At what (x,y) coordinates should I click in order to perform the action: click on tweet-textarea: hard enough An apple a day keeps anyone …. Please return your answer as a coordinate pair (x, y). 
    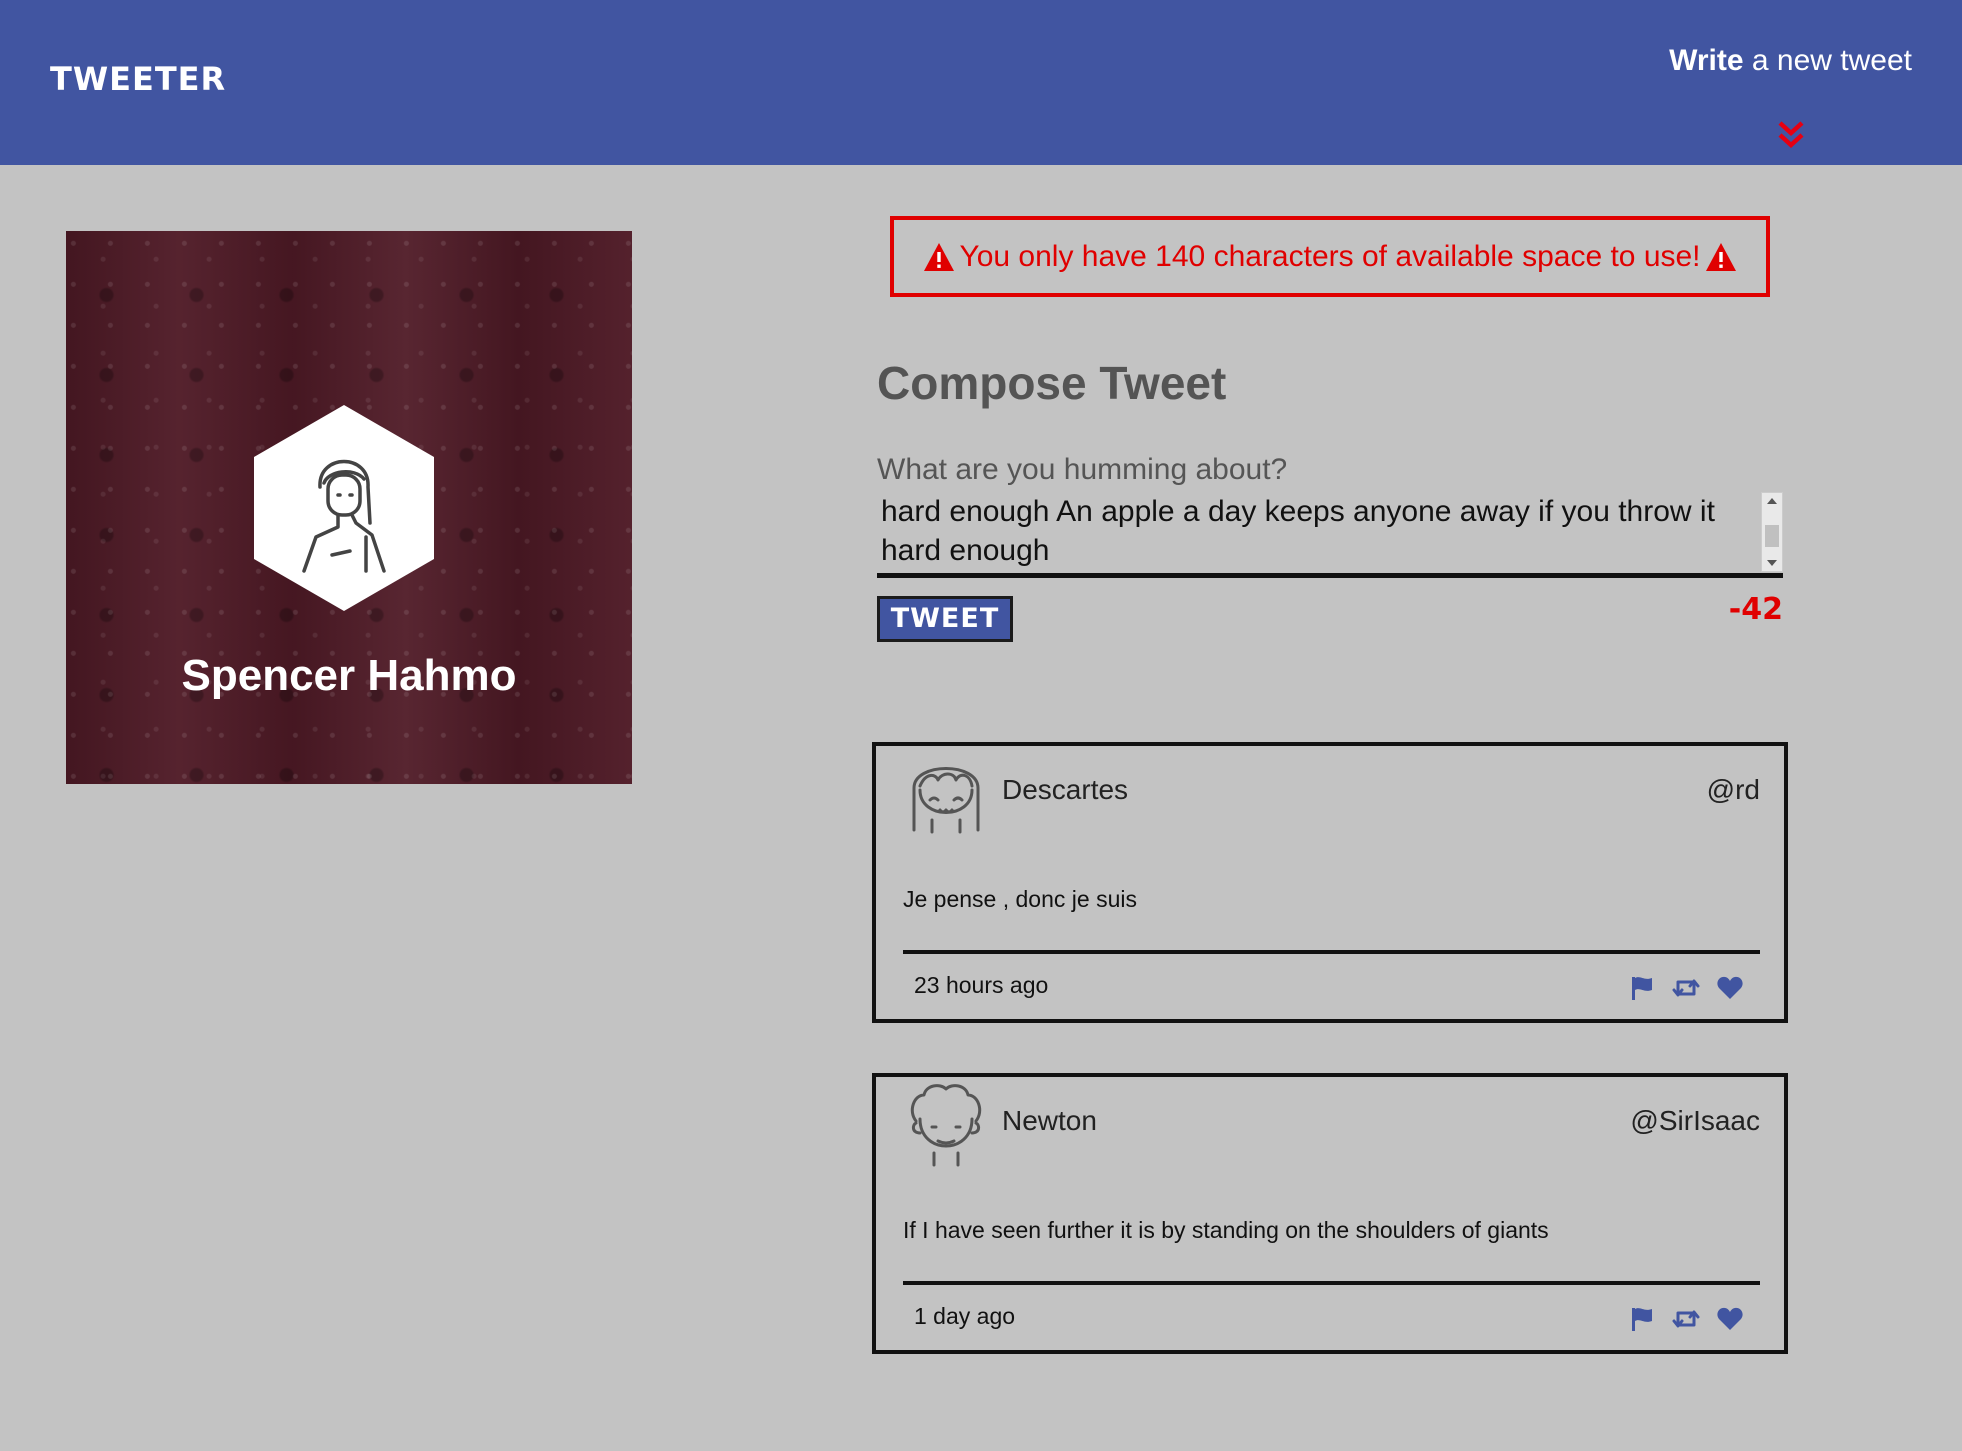
    Looking at the image, I should click on (1330, 534).